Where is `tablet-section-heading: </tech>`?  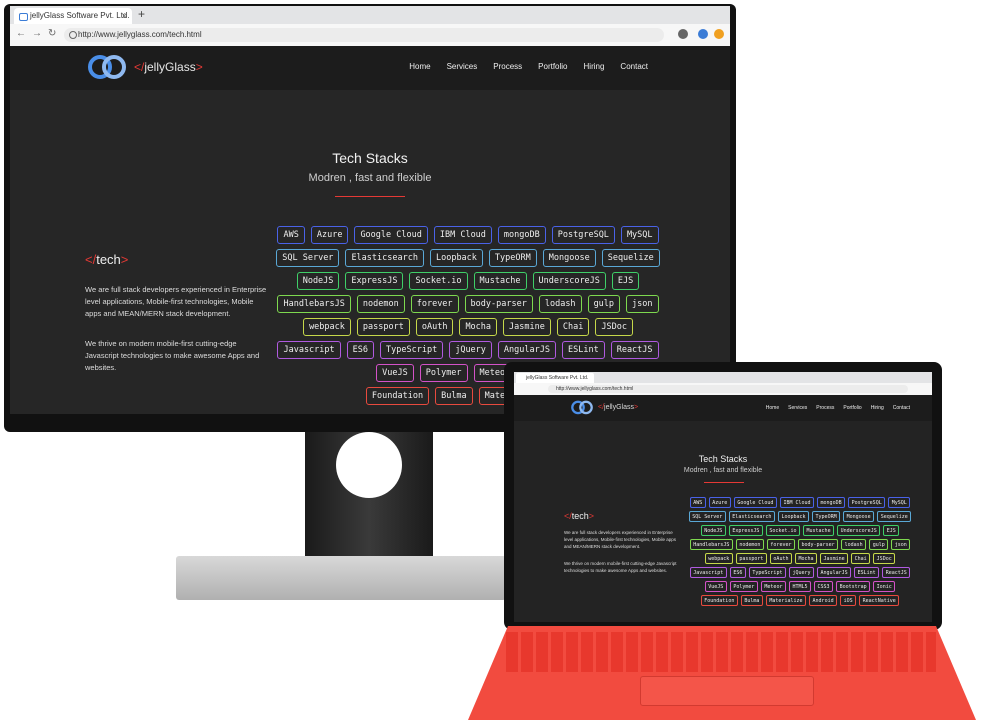 tablet-section-heading: </tech> is located at coordinates (579, 516).